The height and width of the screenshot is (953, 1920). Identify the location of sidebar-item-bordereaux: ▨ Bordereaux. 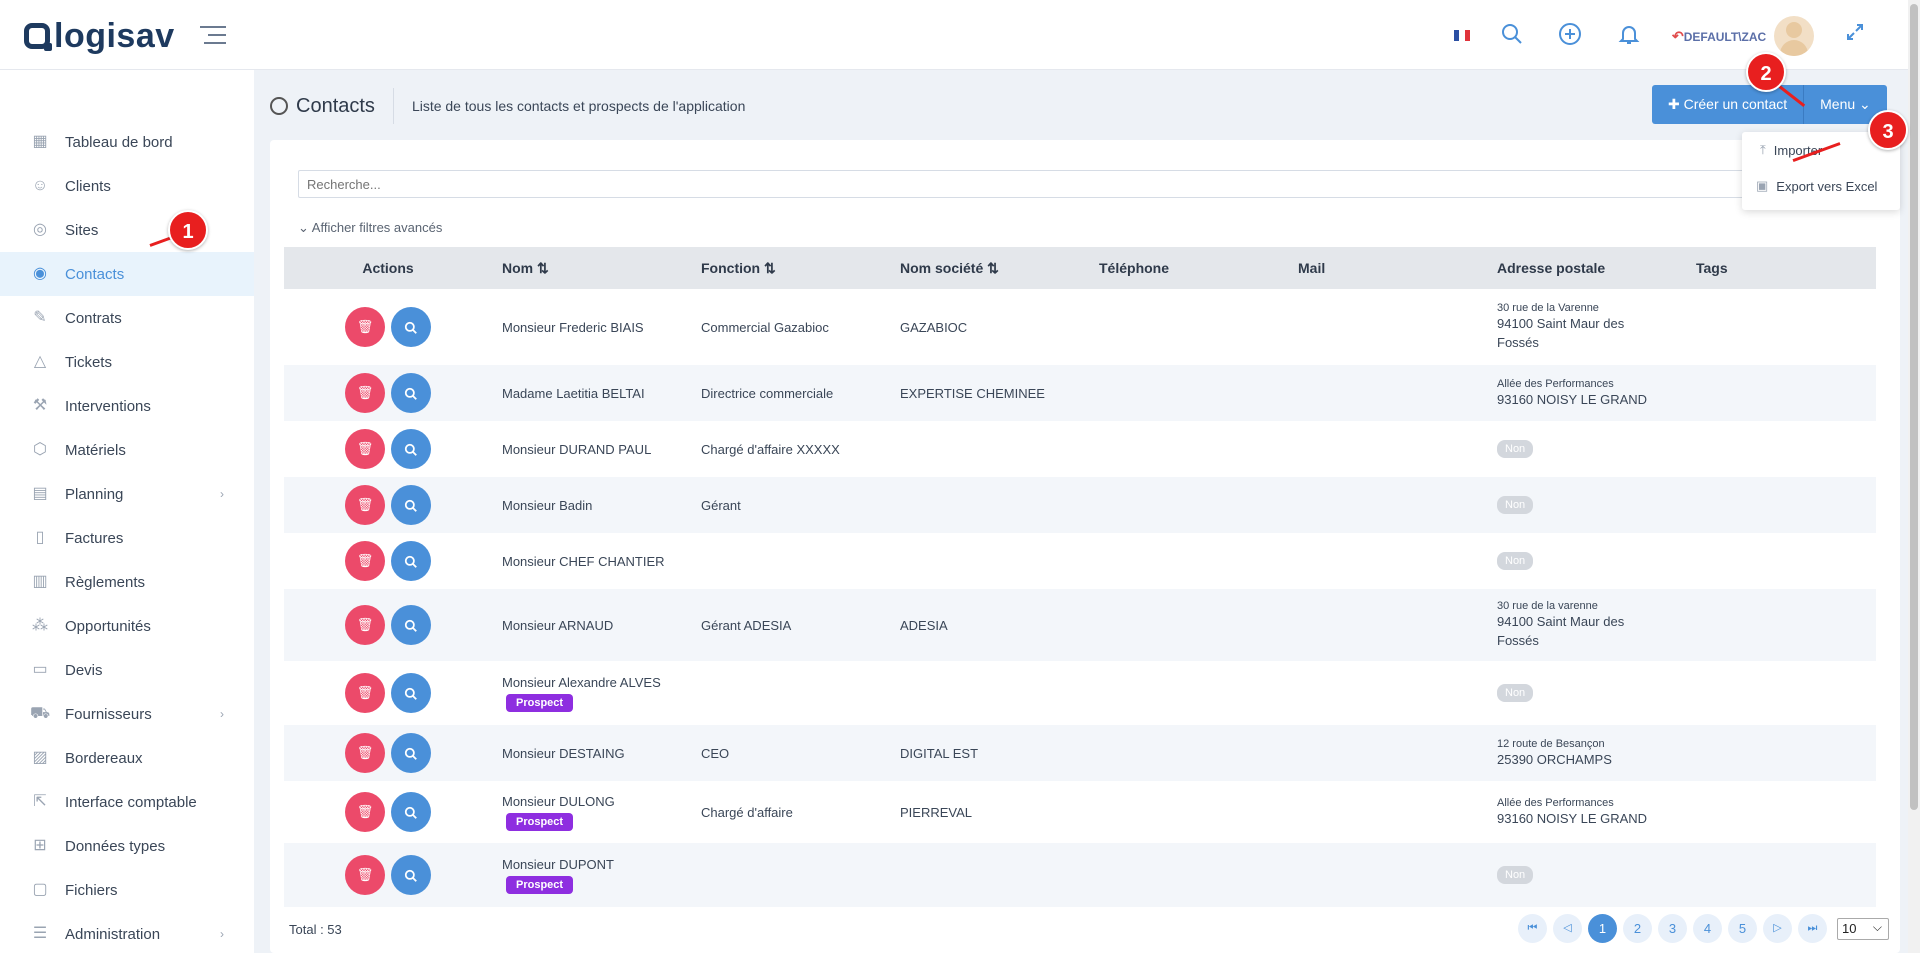
(127, 758).